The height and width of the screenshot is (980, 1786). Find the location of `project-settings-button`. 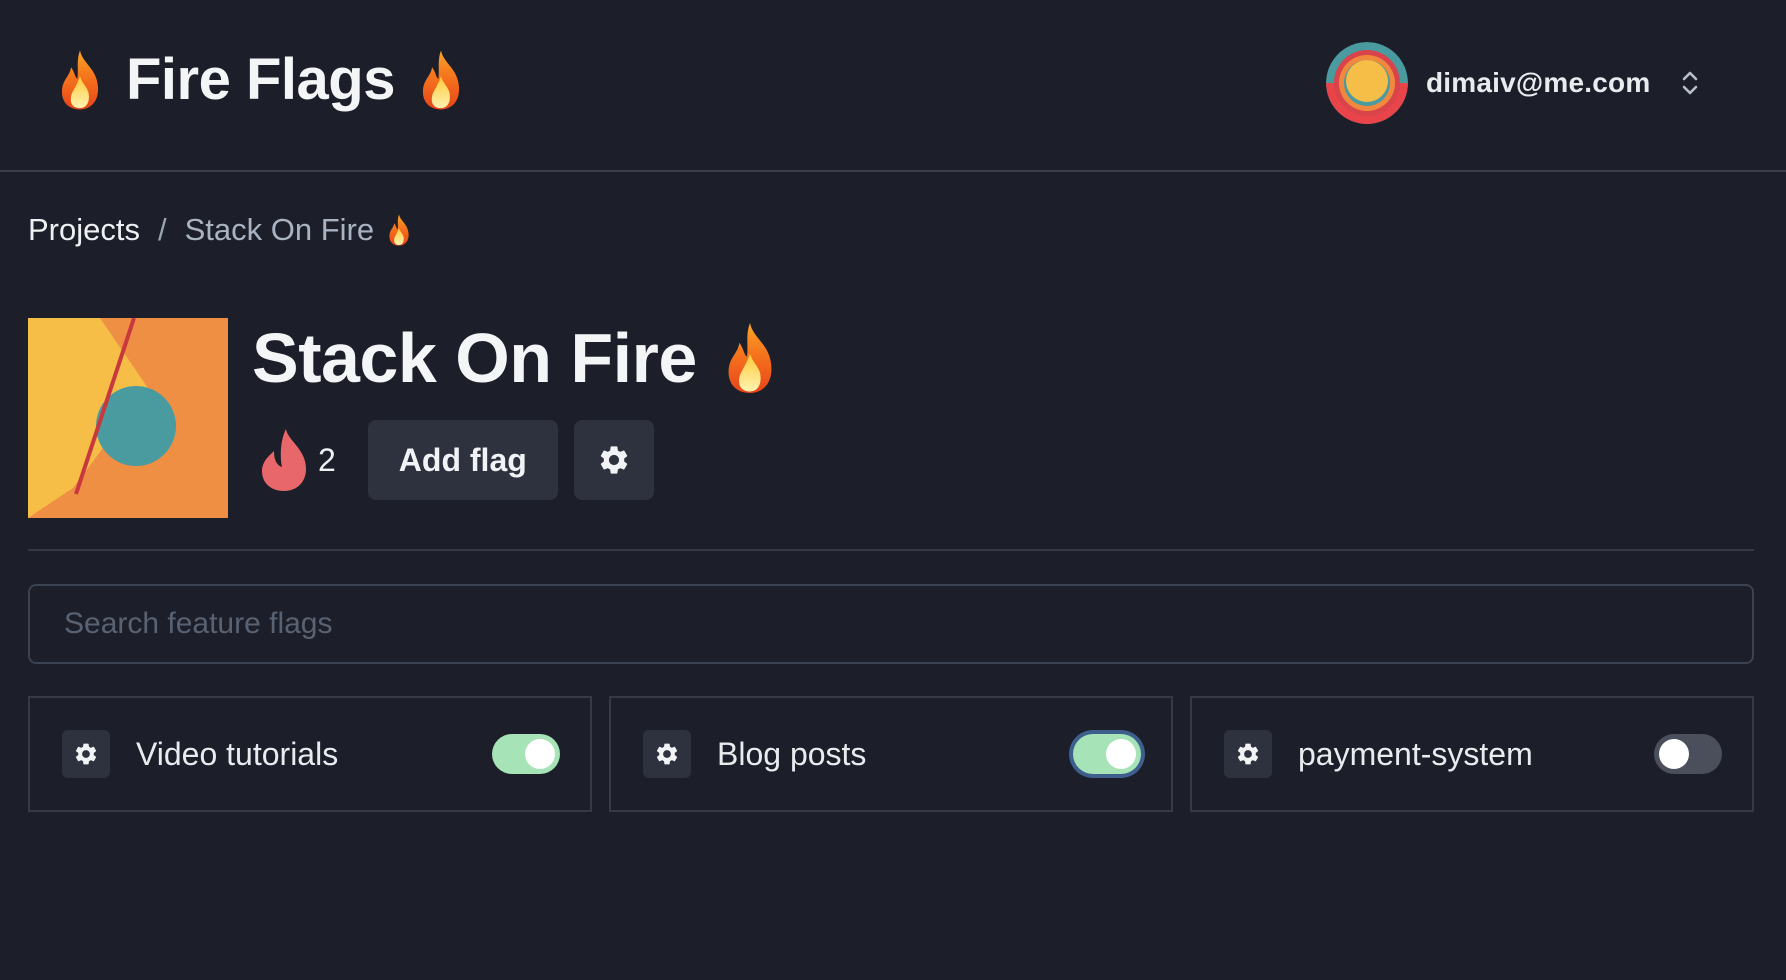

project-settings-button is located at coordinates (613, 460).